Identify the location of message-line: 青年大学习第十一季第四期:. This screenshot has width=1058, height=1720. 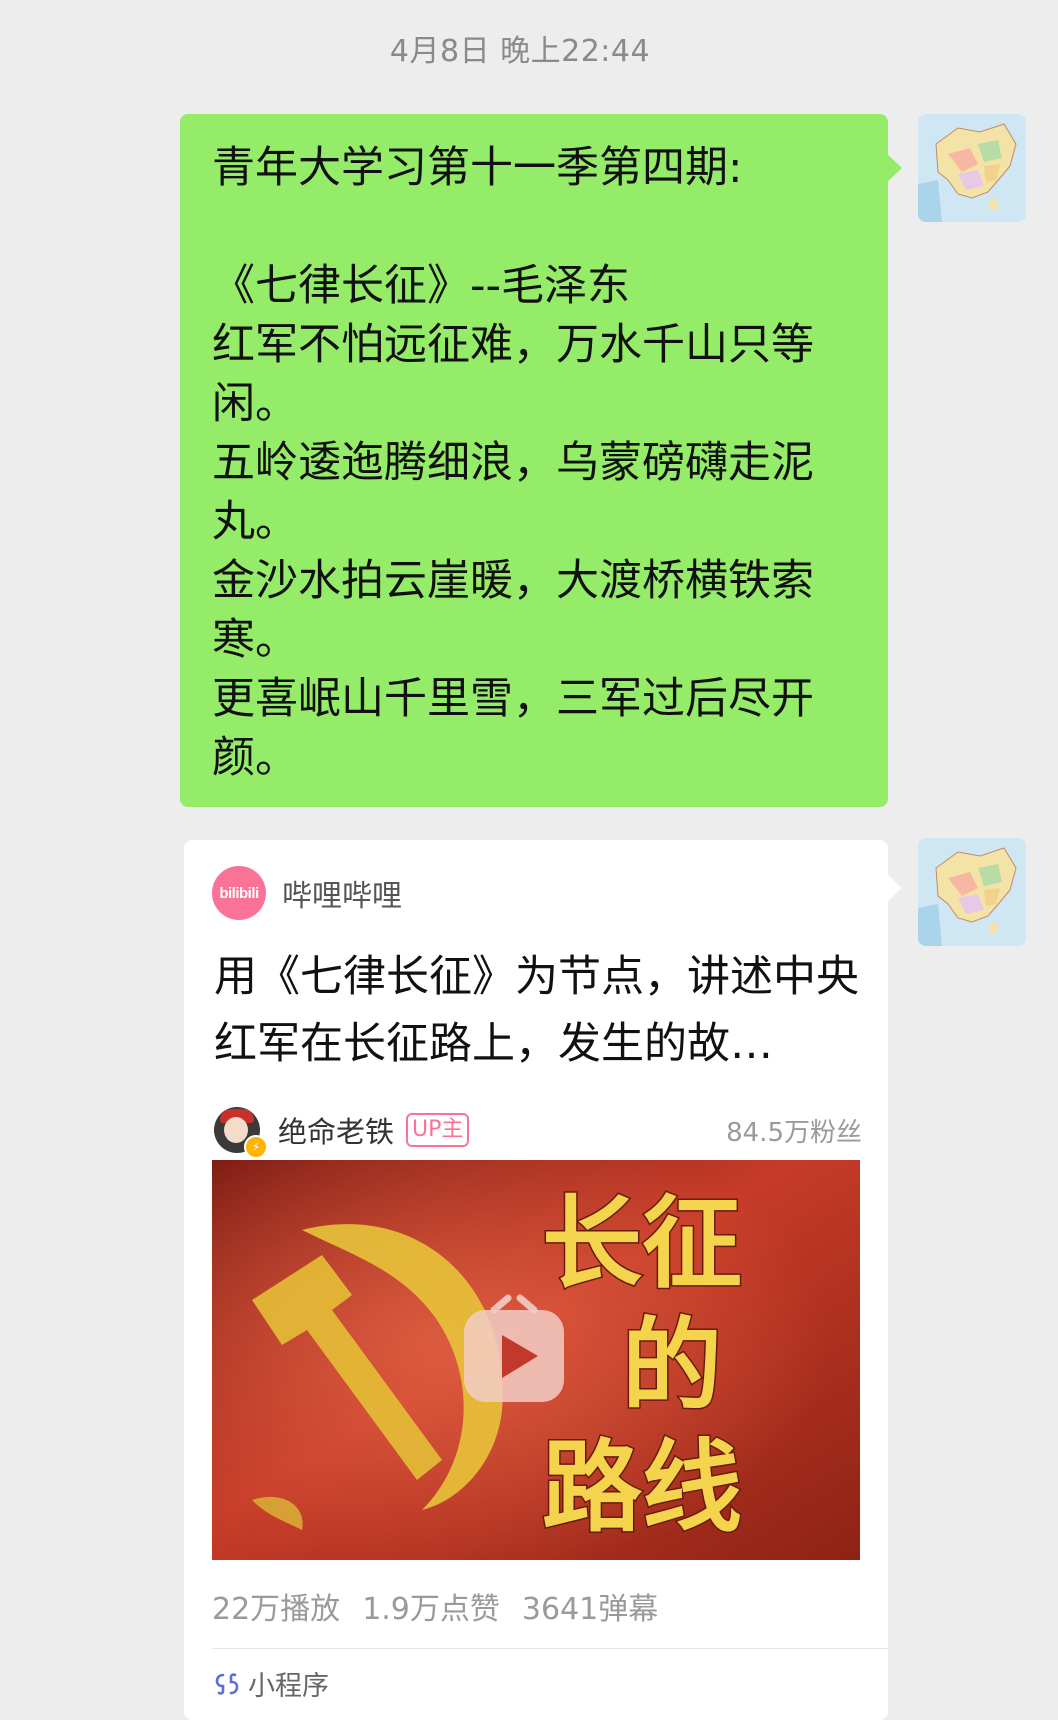
(477, 168).